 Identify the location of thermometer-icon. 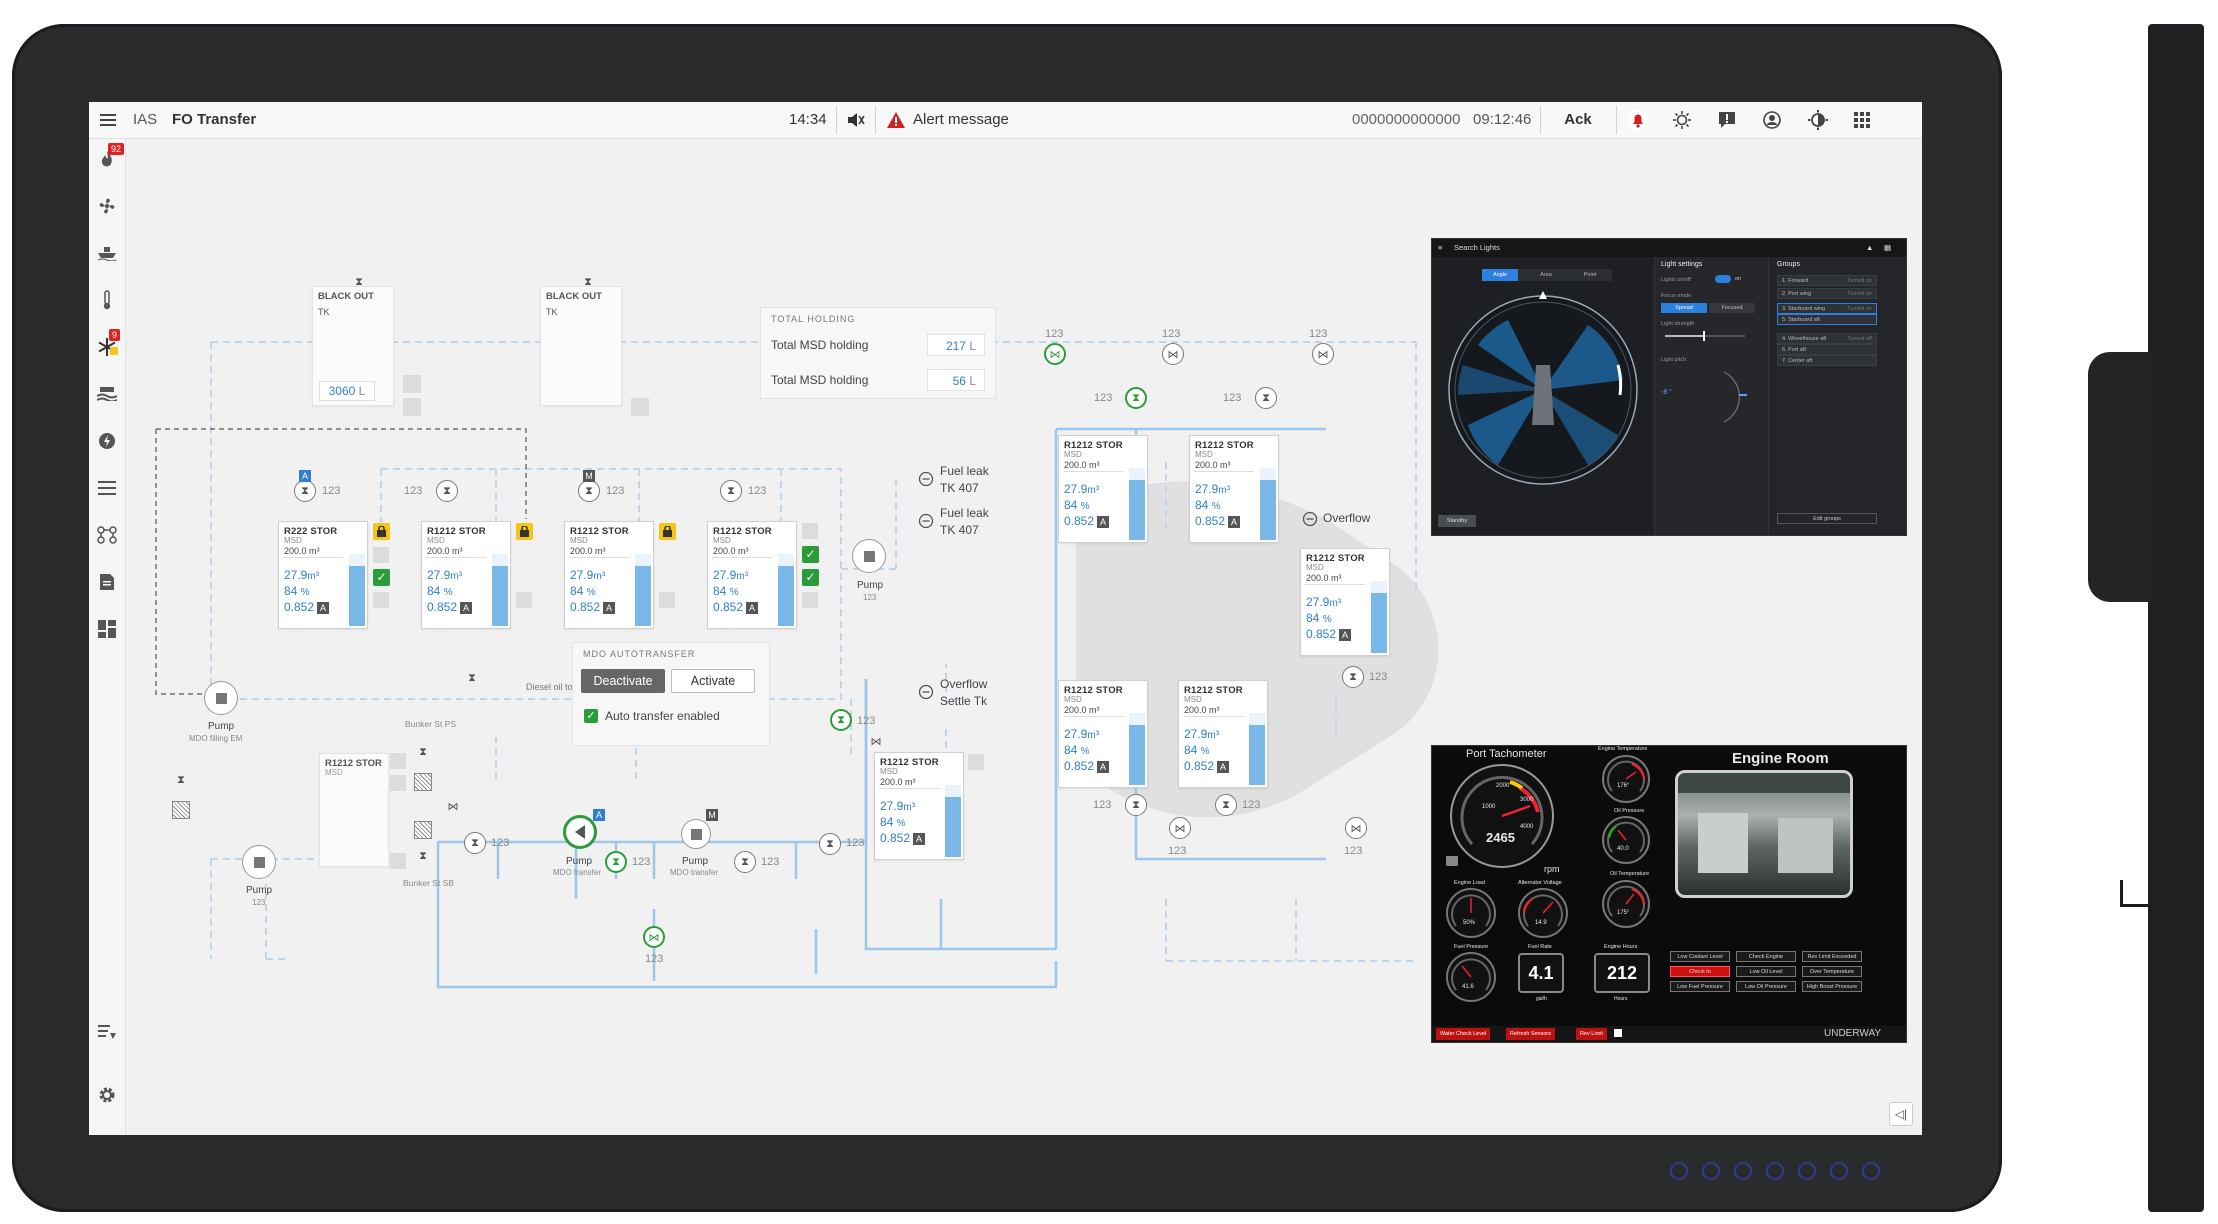
(107, 300).